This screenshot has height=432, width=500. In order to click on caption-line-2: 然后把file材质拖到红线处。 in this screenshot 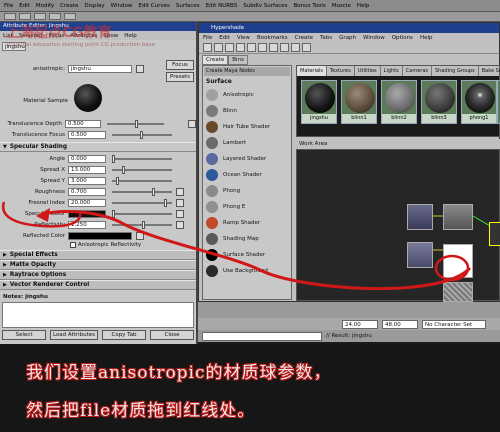, I will do `click(141, 411)`.